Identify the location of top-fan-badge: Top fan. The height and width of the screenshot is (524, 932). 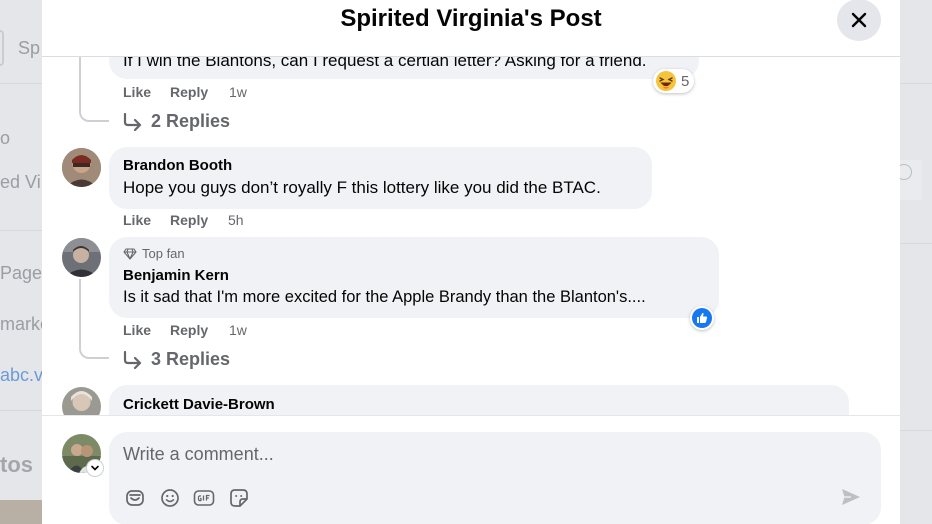
(154, 253).